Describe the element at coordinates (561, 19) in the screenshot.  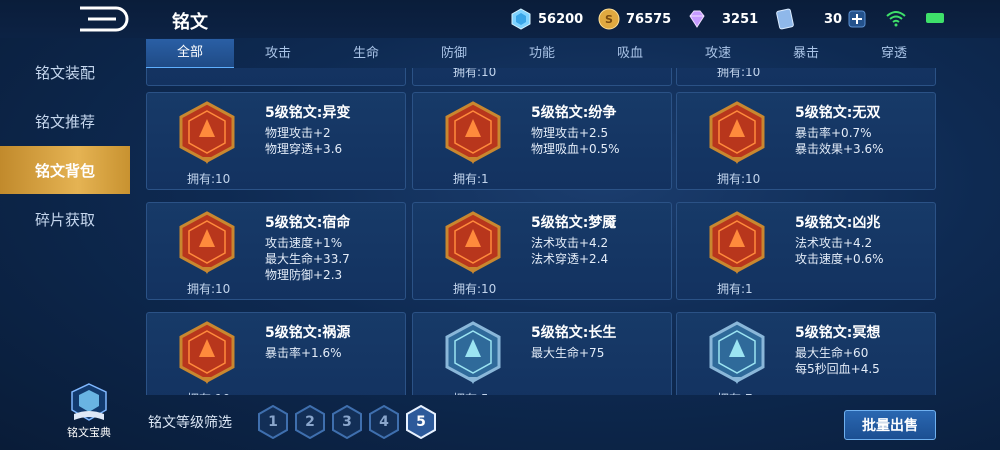
I see `crystal-value: 56200` at that location.